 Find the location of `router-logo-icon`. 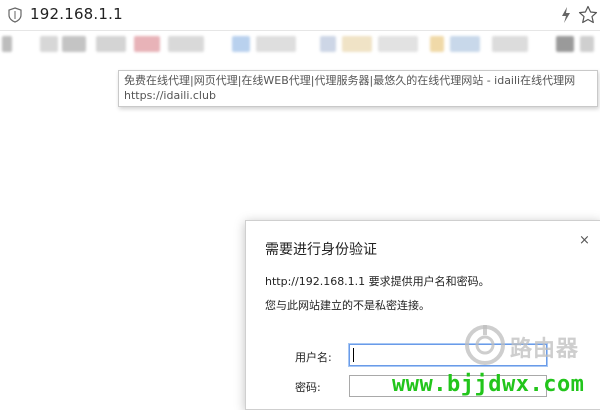

router-logo-icon is located at coordinates (485, 345).